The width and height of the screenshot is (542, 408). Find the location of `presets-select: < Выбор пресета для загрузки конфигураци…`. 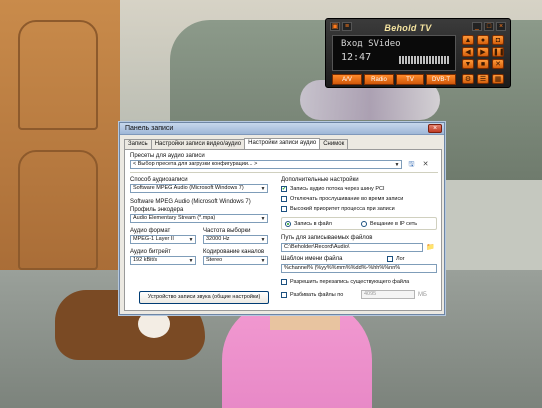

presets-select: < Выбор пресета для загрузки конфигураци… is located at coordinates (266, 164).